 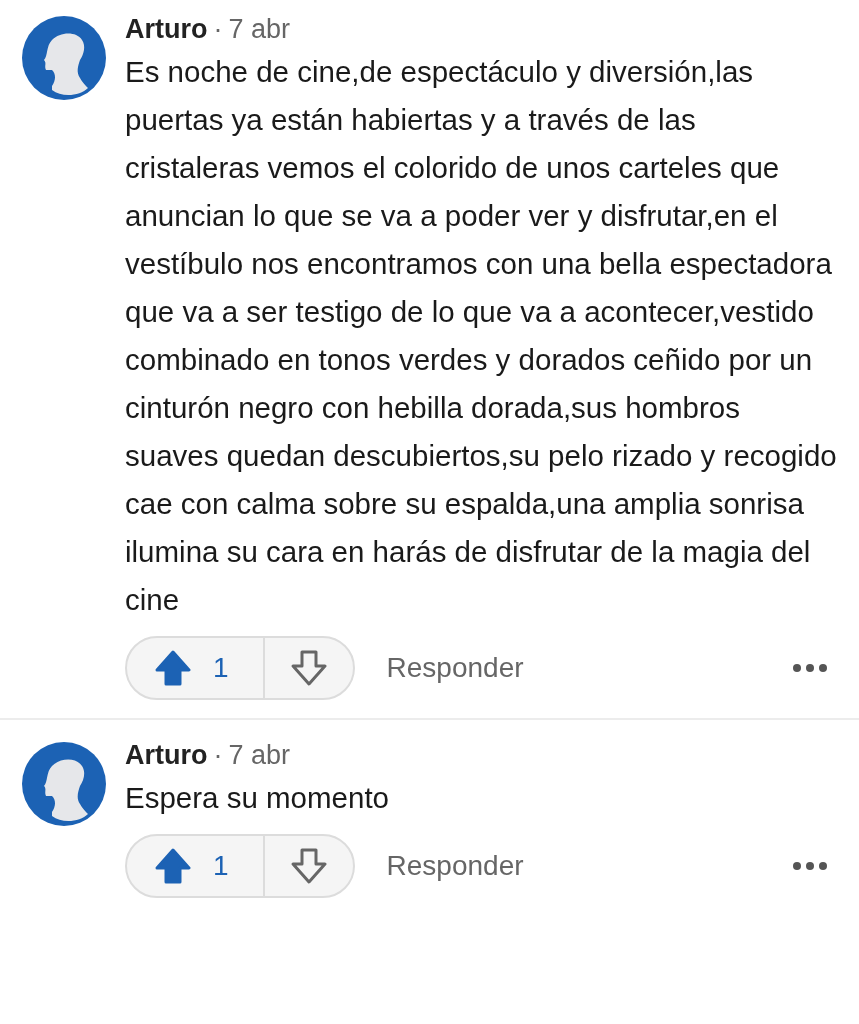 What do you see at coordinates (257, 798) in the screenshot?
I see `comment-text: Espera su momento` at bounding box center [257, 798].